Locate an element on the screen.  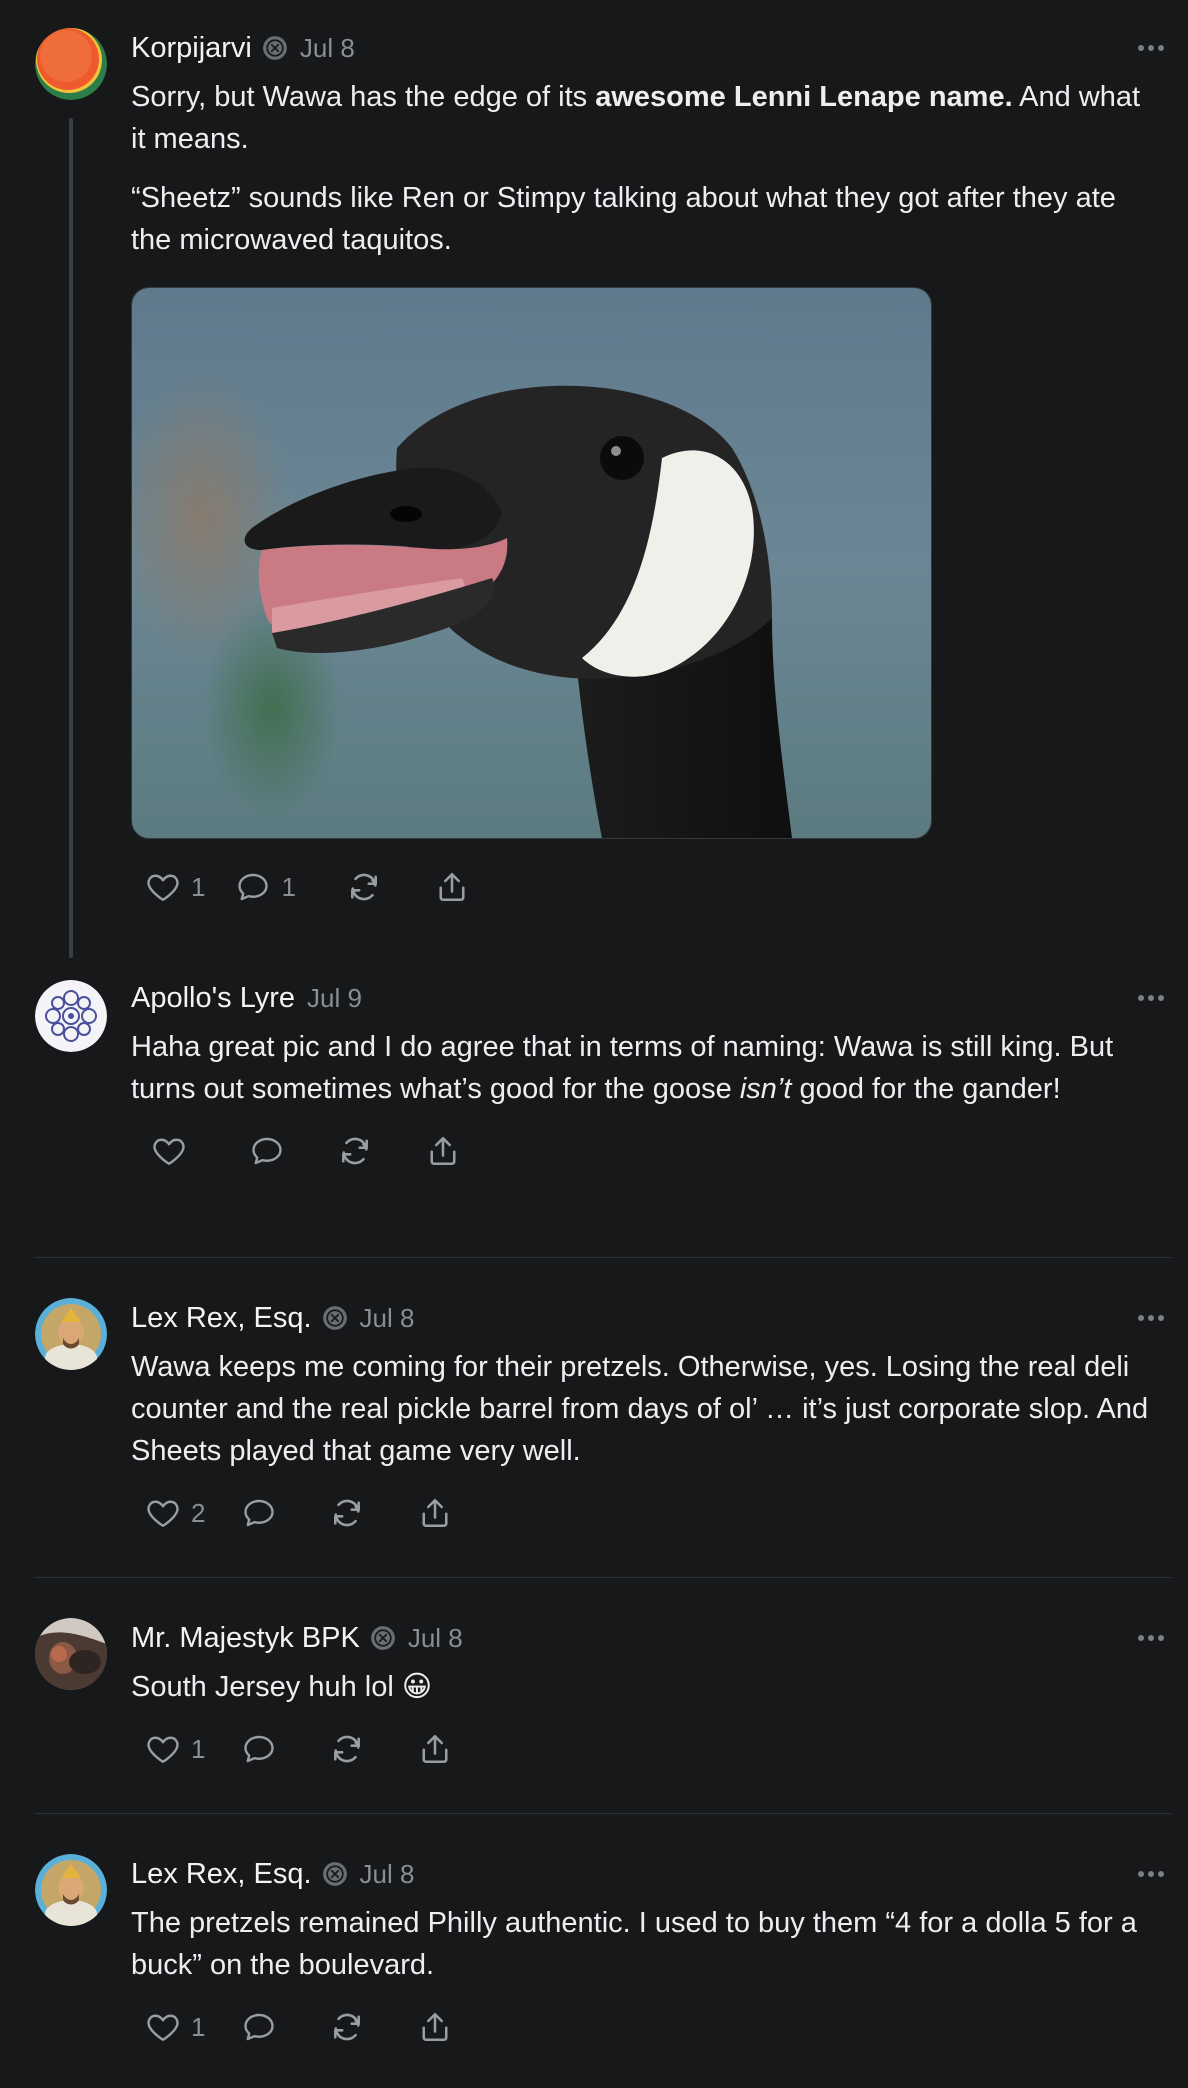
post-actions is located at coordinates (654, 1151).